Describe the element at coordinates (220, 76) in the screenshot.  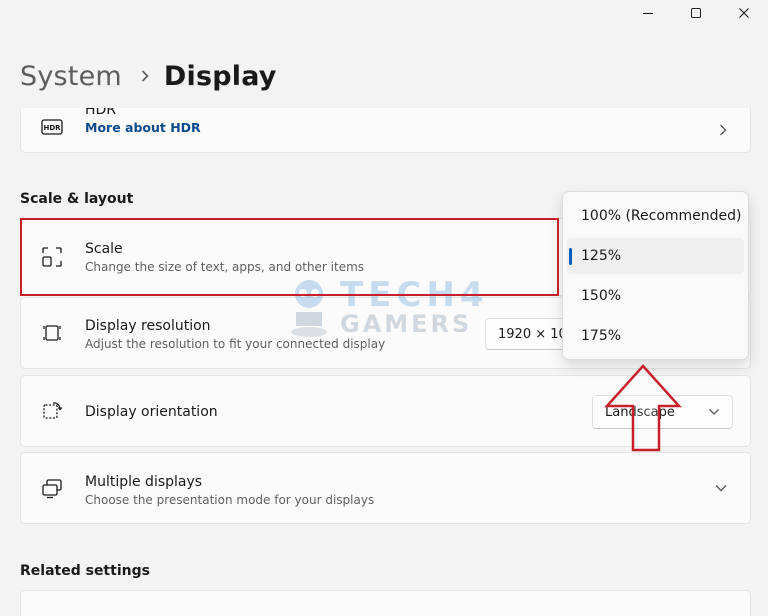
I see `page-title: Display` at that location.